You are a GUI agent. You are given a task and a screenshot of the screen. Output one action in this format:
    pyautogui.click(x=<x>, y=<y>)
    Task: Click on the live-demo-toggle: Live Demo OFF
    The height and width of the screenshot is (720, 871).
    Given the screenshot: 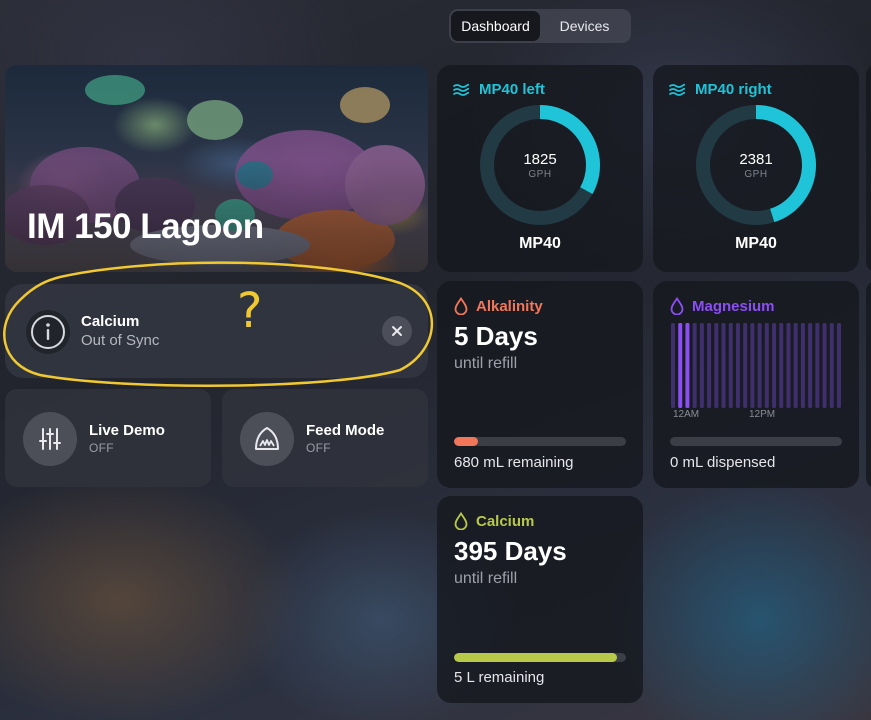 What is the action you would take?
    pyautogui.click(x=108, y=438)
    